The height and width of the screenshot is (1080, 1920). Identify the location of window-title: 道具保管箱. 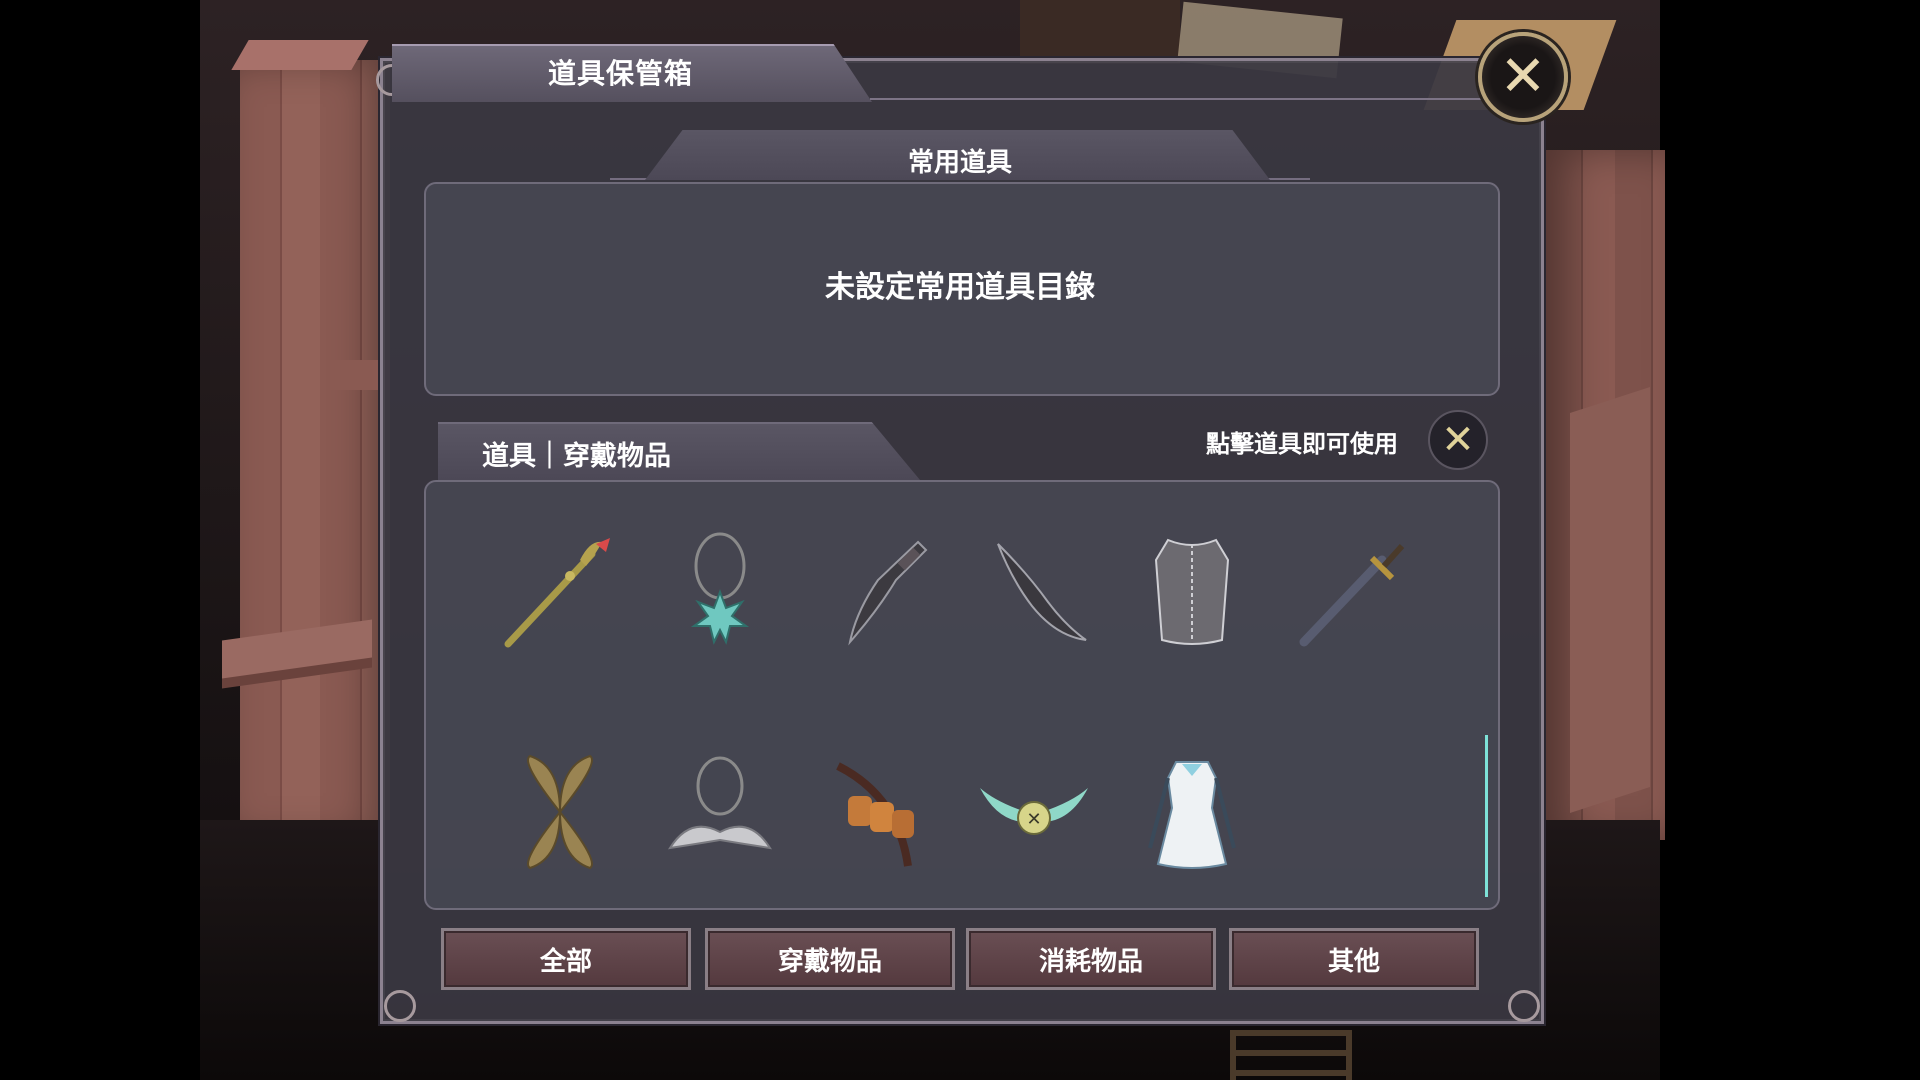
(621, 73).